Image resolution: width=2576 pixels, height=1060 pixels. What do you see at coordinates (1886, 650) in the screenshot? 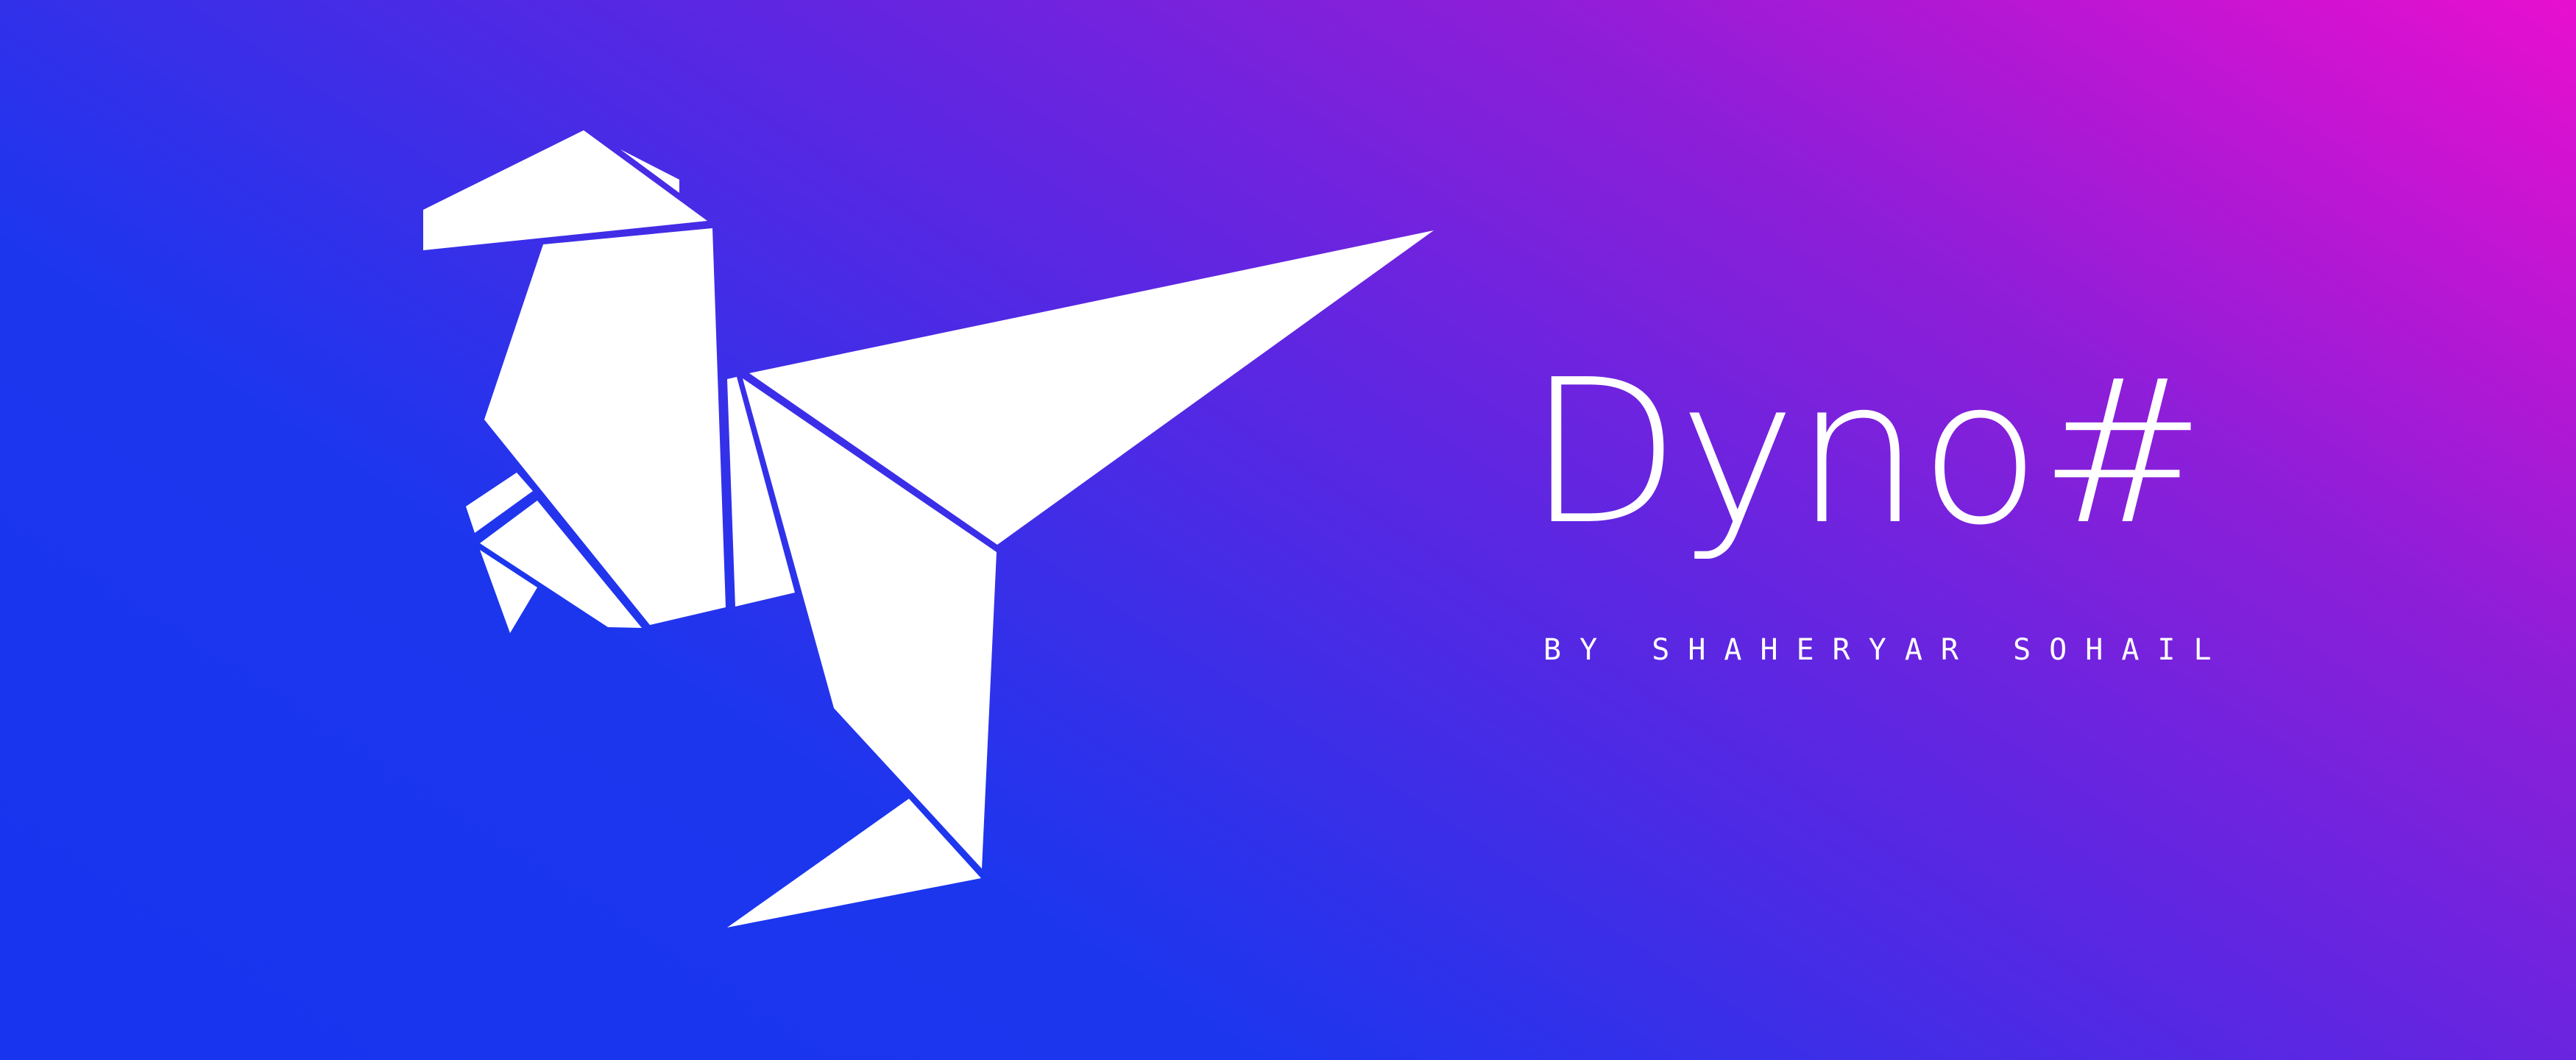
I see `brand-byline: BY SHAHERYAR SOHAIL` at bounding box center [1886, 650].